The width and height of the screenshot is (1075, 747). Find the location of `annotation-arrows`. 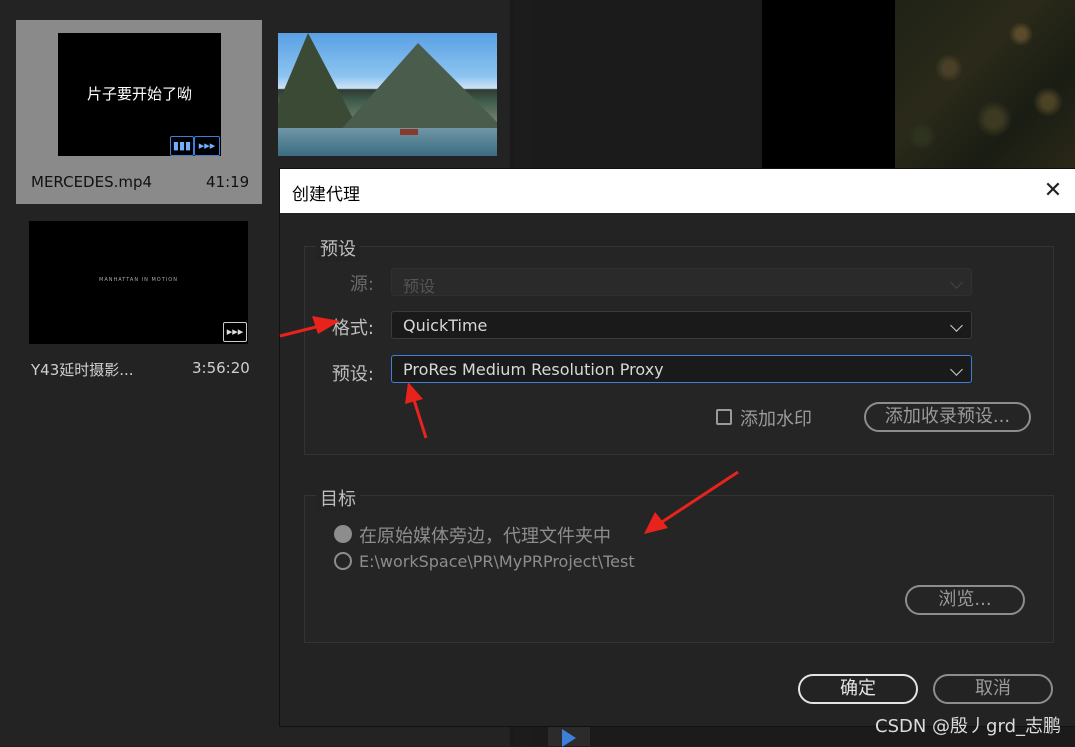

annotation-arrows is located at coordinates (509, 425).